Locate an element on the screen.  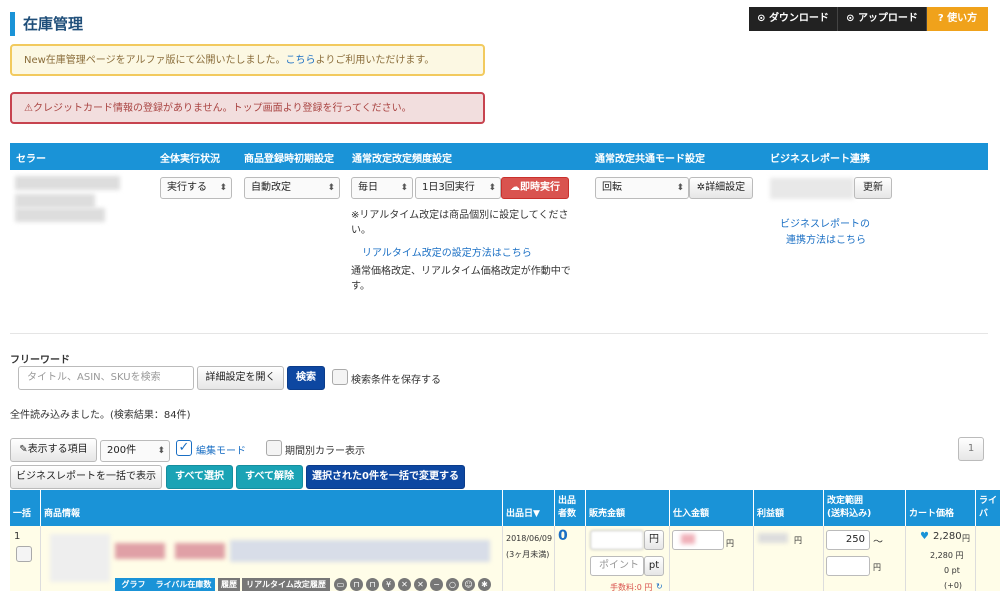
search-label: フリーワード is located at coordinates (40, 360).